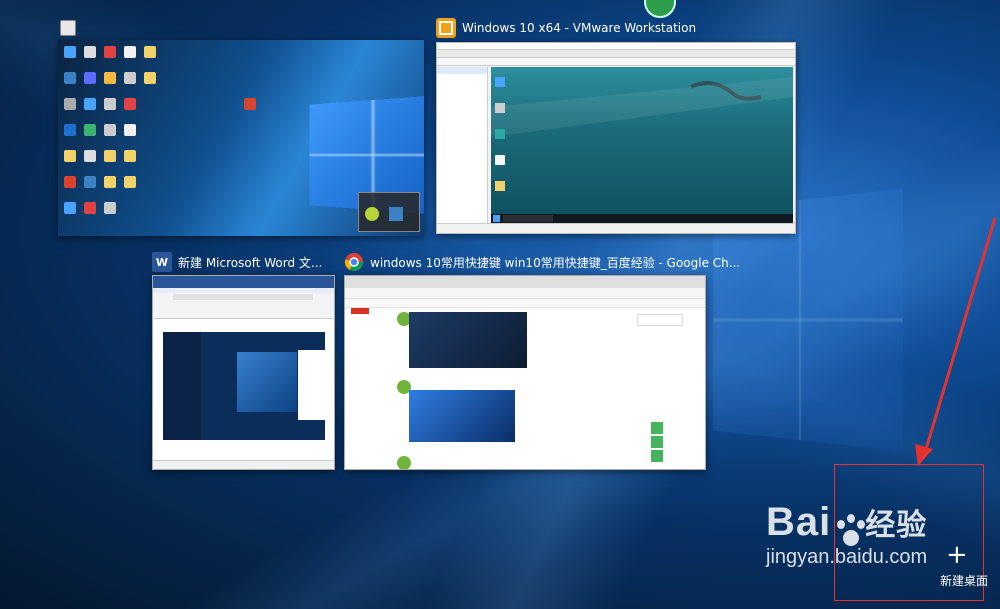  Describe the element at coordinates (964, 580) in the screenshot. I see `new-desktop-label: 新建桌面` at that location.